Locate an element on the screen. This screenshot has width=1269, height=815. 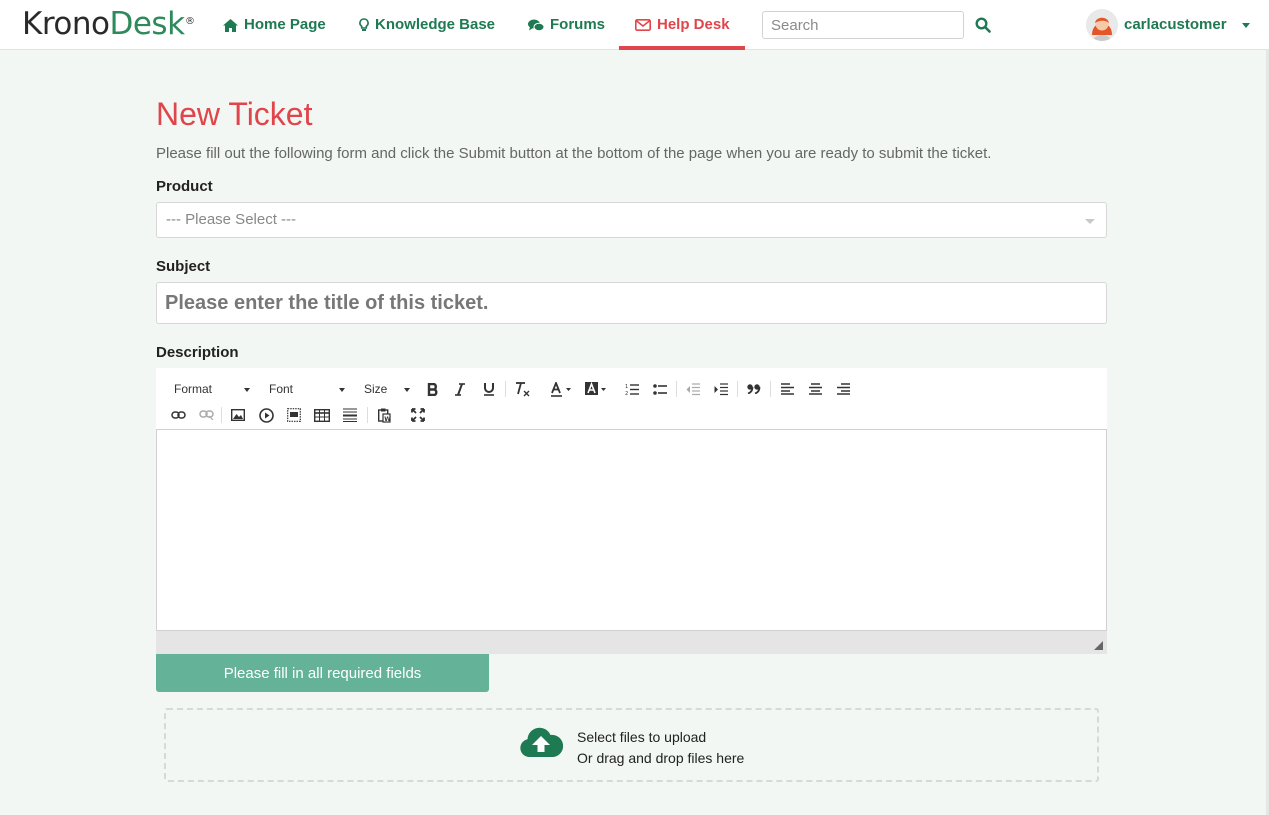
nav-forums: Forums is located at coordinates (566, 25).